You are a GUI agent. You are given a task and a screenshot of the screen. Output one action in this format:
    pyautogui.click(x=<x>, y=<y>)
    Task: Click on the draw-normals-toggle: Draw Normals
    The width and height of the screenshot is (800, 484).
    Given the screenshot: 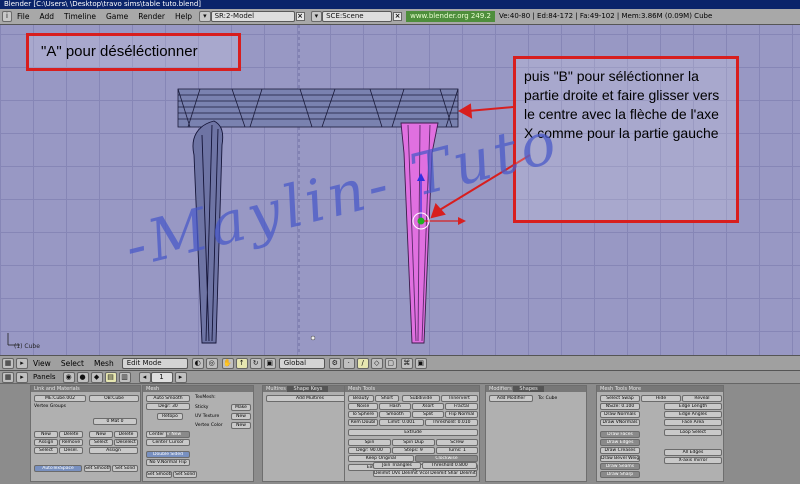 What is the action you would take?
    pyautogui.click(x=620, y=414)
    